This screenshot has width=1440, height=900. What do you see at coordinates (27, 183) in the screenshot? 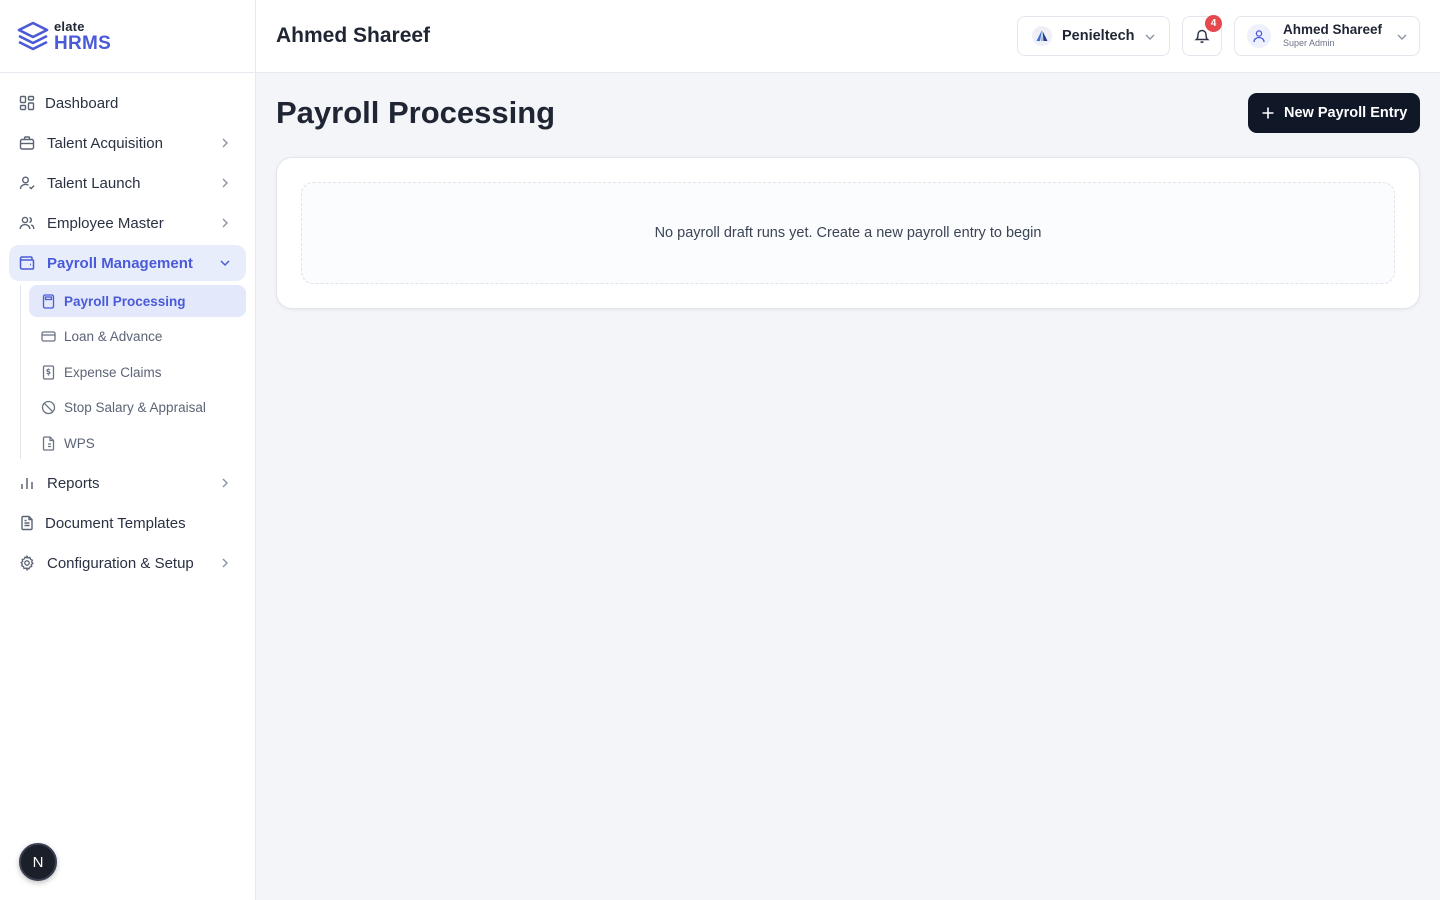
I see `user-check-icon` at bounding box center [27, 183].